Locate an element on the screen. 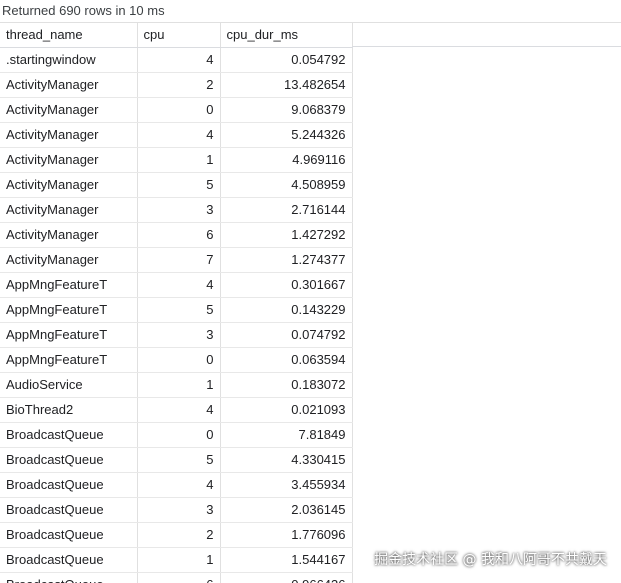 The image size is (621, 583). table-row: BroadcastQueue 0 7.81849 is located at coordinates (176, 435).